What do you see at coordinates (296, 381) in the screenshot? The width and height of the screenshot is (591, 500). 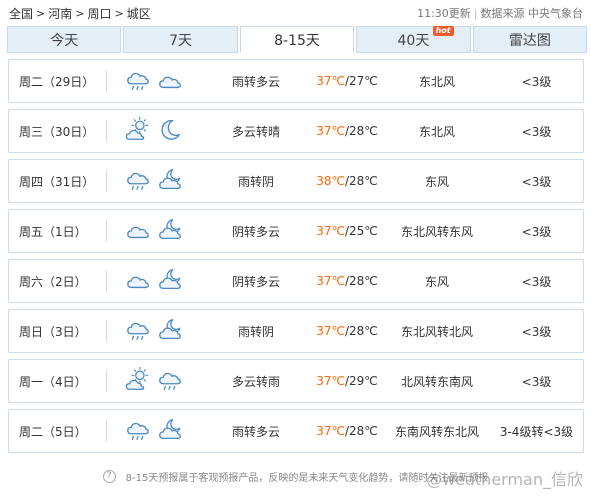 I see `forecast-row: 周一（4日） 多云转雨 37℃/29℃ 北风转东南风 <3级` at bounding box center [296, 381].